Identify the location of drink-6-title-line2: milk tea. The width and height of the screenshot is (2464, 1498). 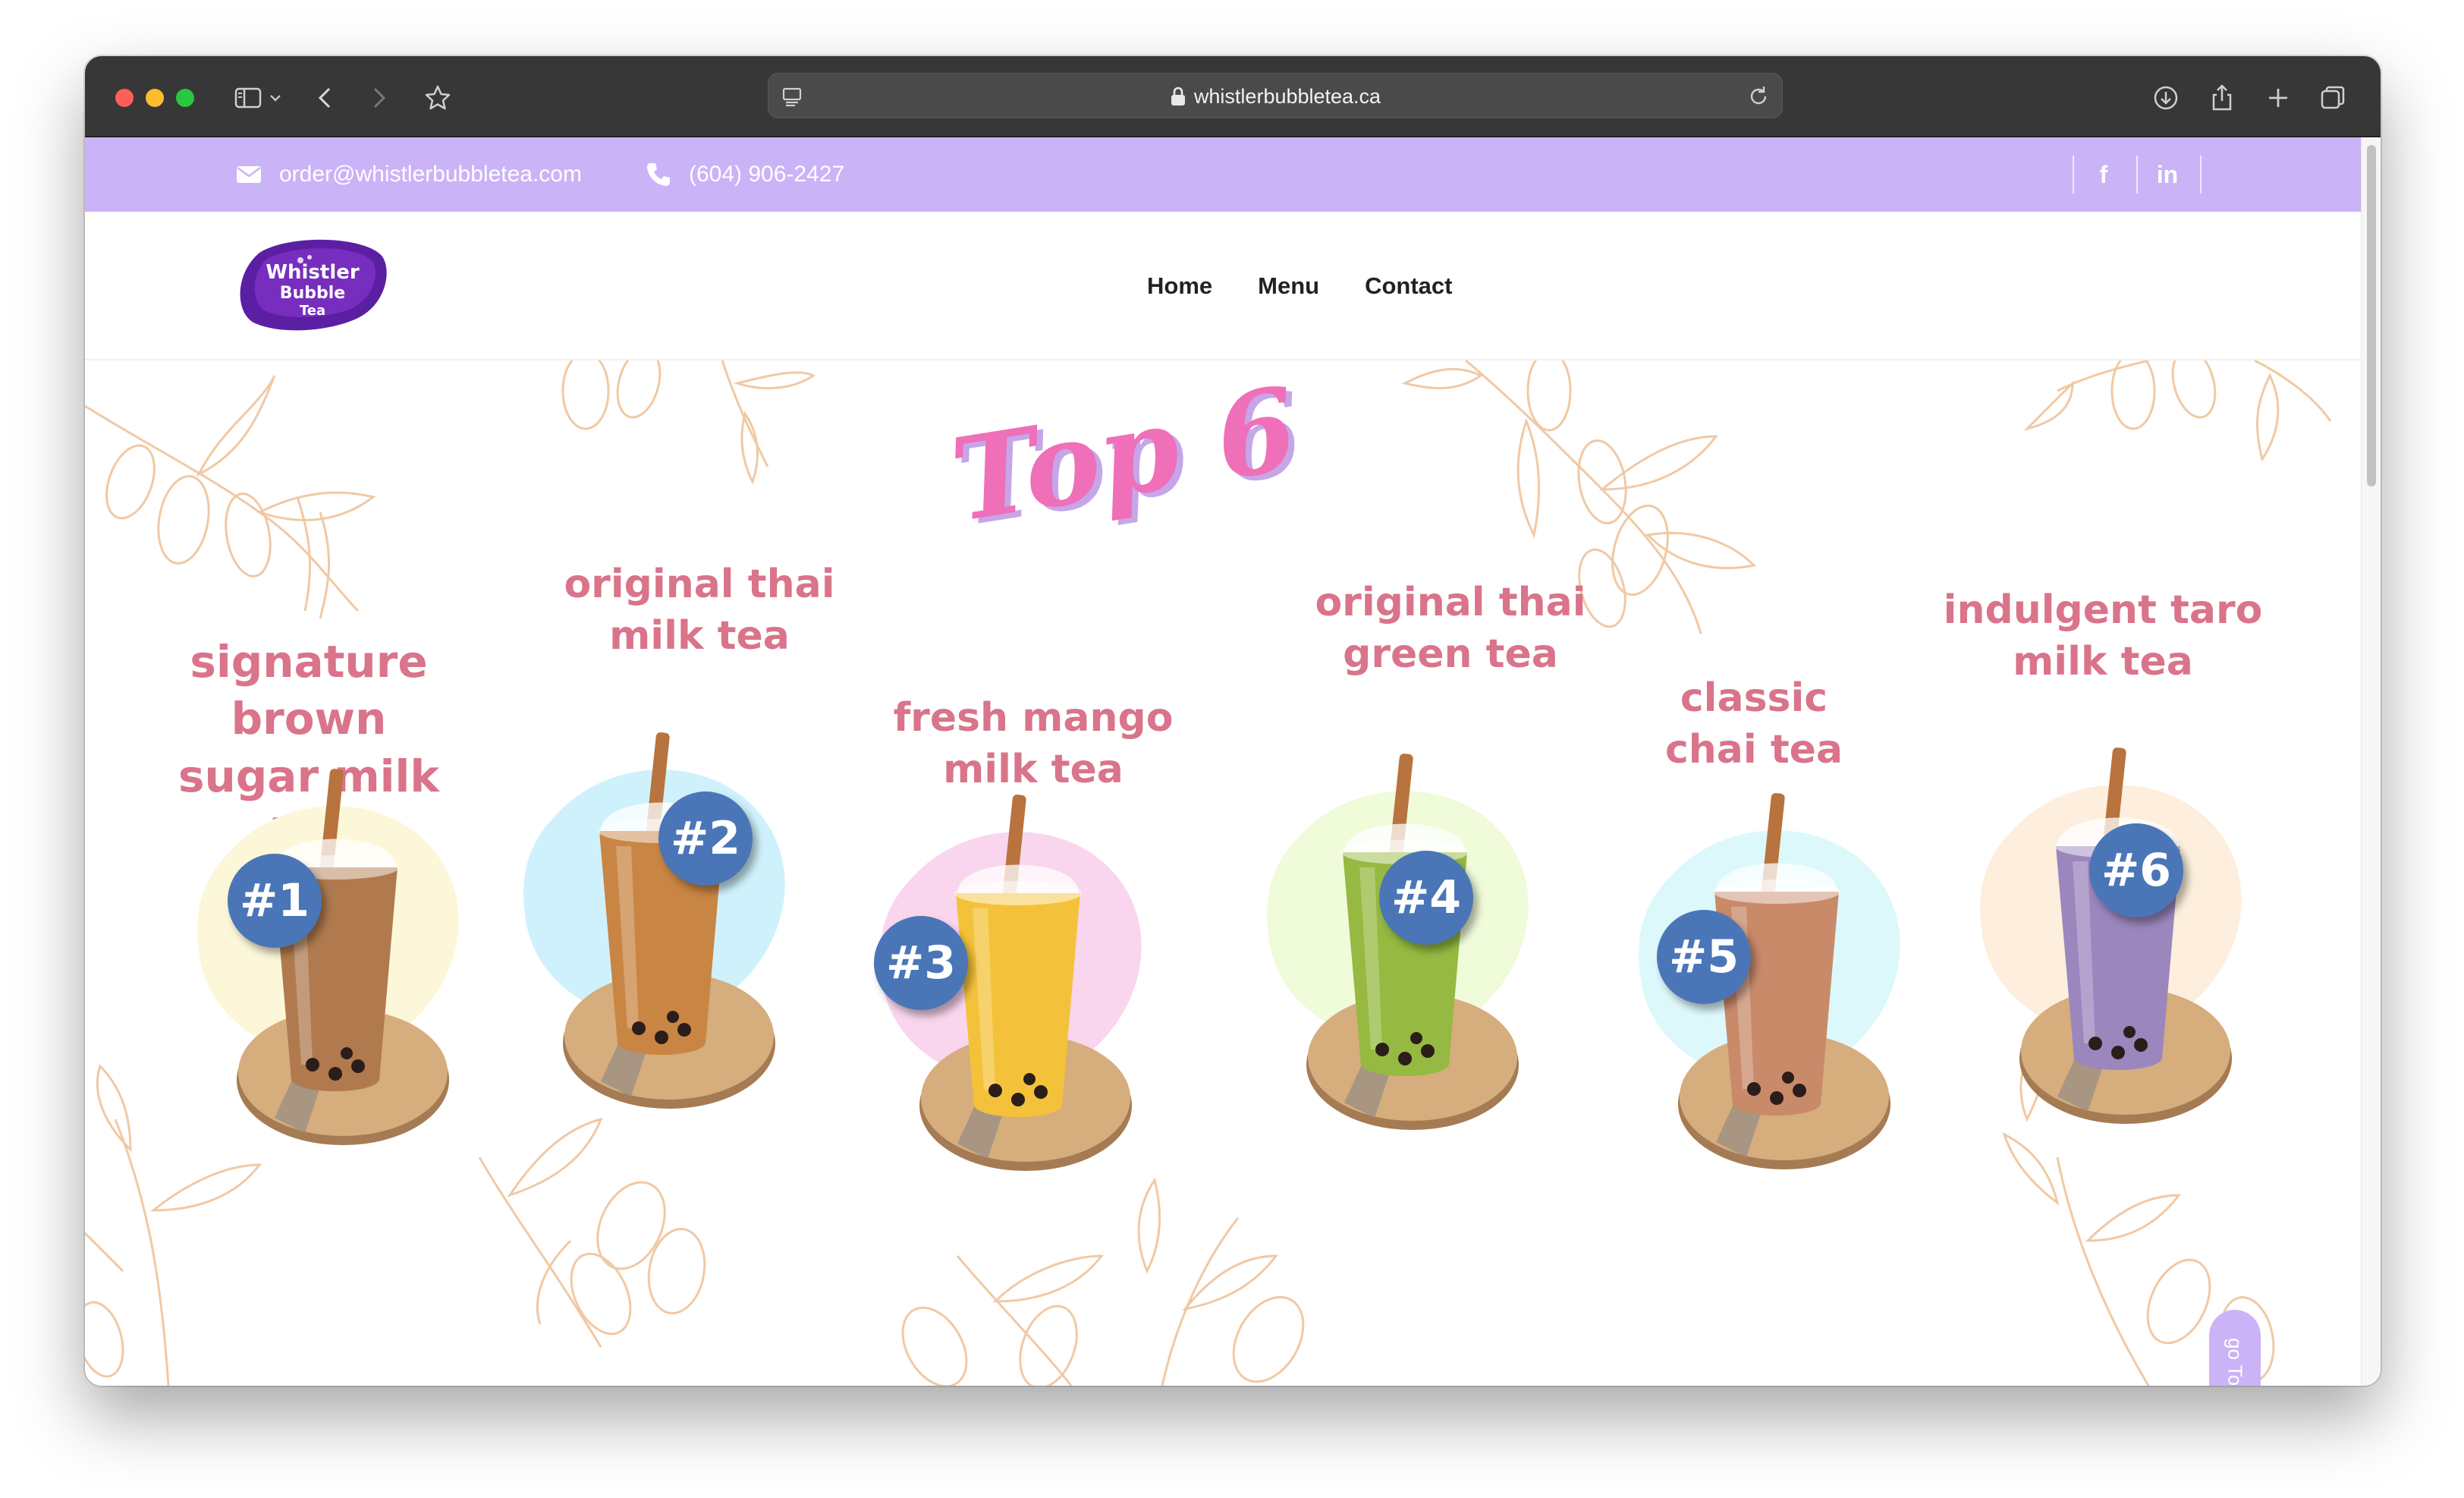
(2103, 661).